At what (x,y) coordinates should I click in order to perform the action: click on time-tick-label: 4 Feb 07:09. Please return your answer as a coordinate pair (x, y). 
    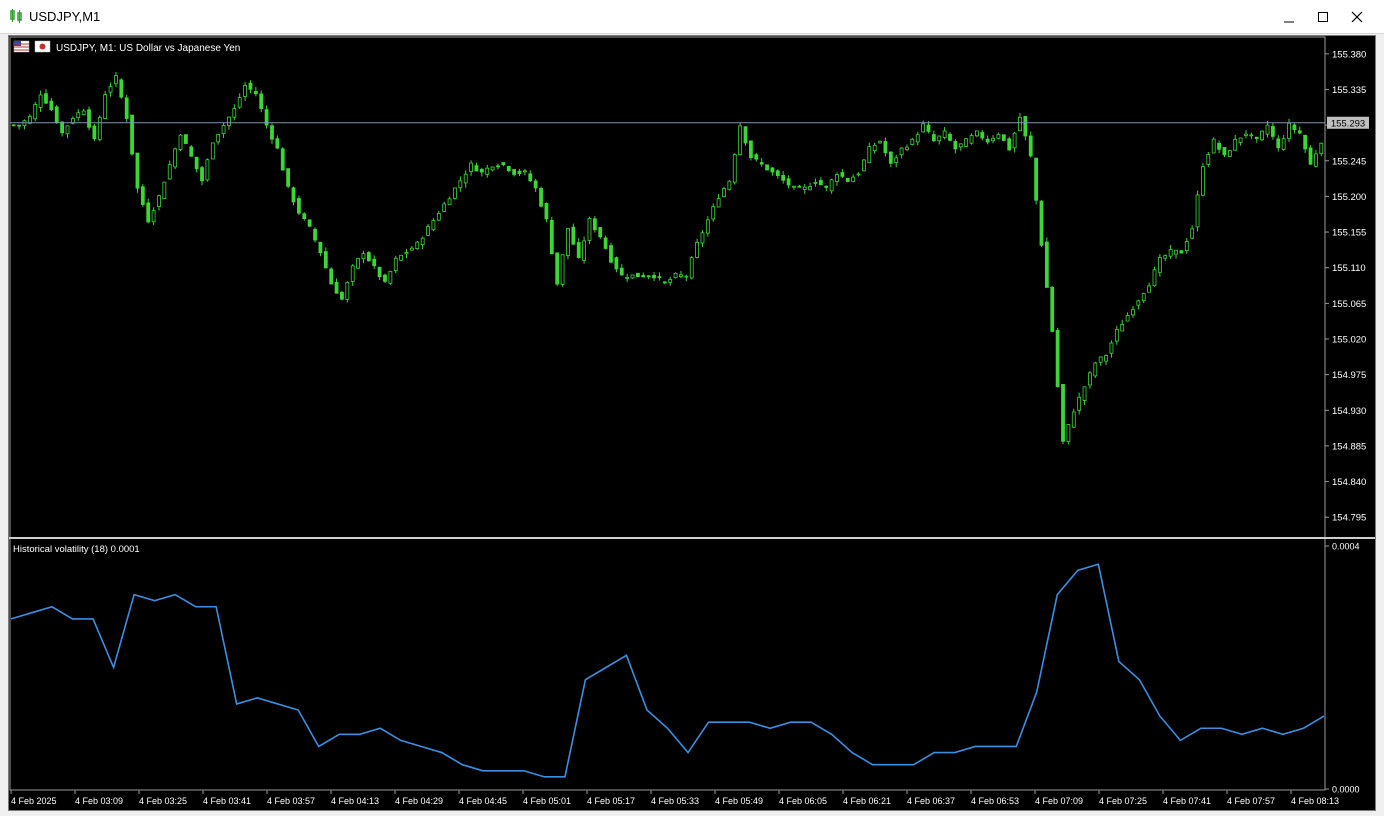
    Looking at the image, I should click on (1059, 801).